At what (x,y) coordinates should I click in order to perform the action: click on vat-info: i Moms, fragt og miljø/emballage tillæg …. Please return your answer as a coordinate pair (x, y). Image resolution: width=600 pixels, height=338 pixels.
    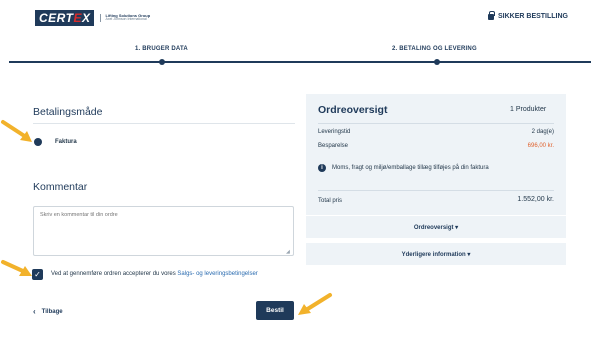
    Looking at the image, I should click on (403, 168).